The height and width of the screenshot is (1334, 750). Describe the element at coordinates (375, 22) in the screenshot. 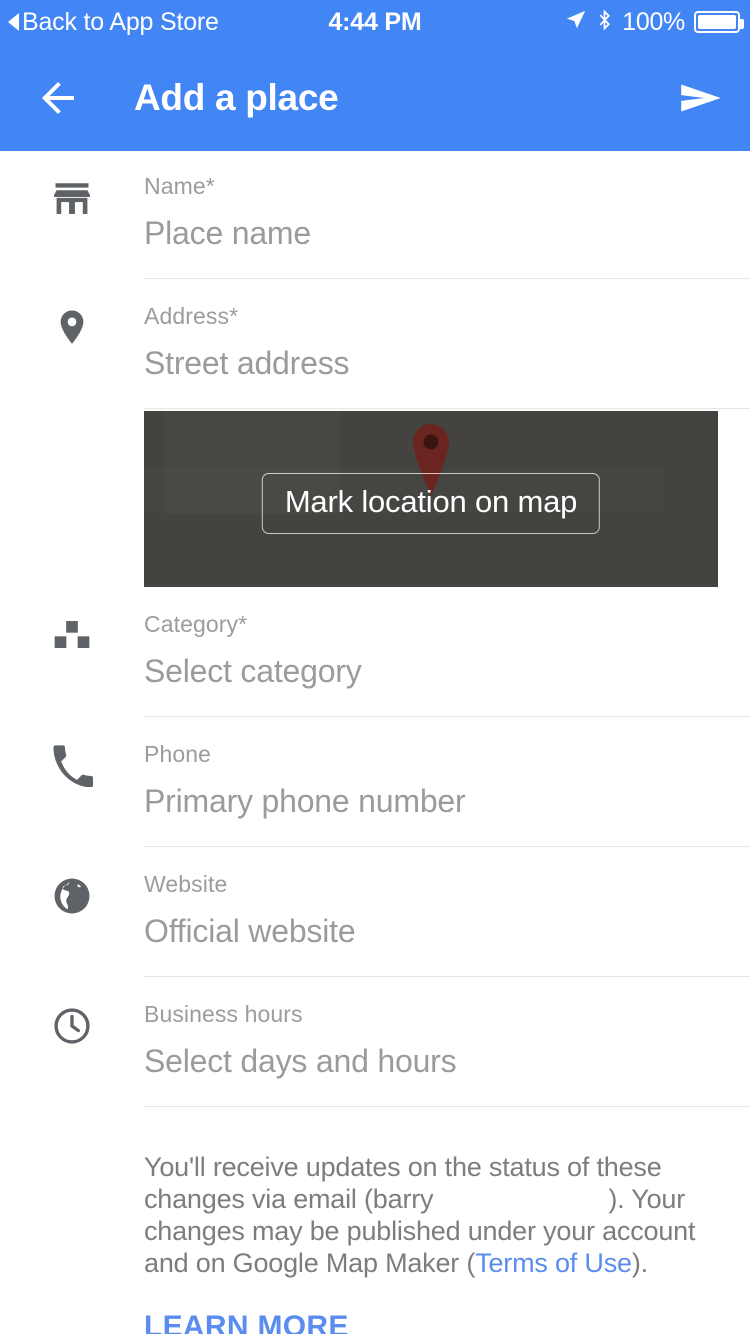

I see `status-bar: Back to App Store 4:44 PM 100%` at that location.